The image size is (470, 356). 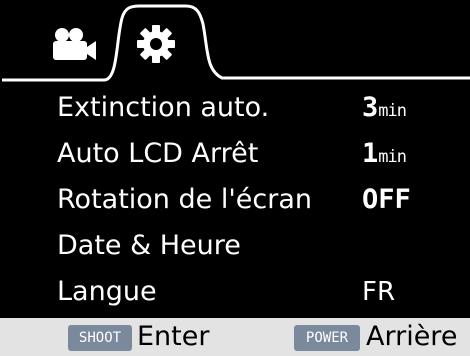 What do you see at coordinates (384, 107) in the screenshot?
I see `menu-item-value: 3min` at bounding box center [384, 107].